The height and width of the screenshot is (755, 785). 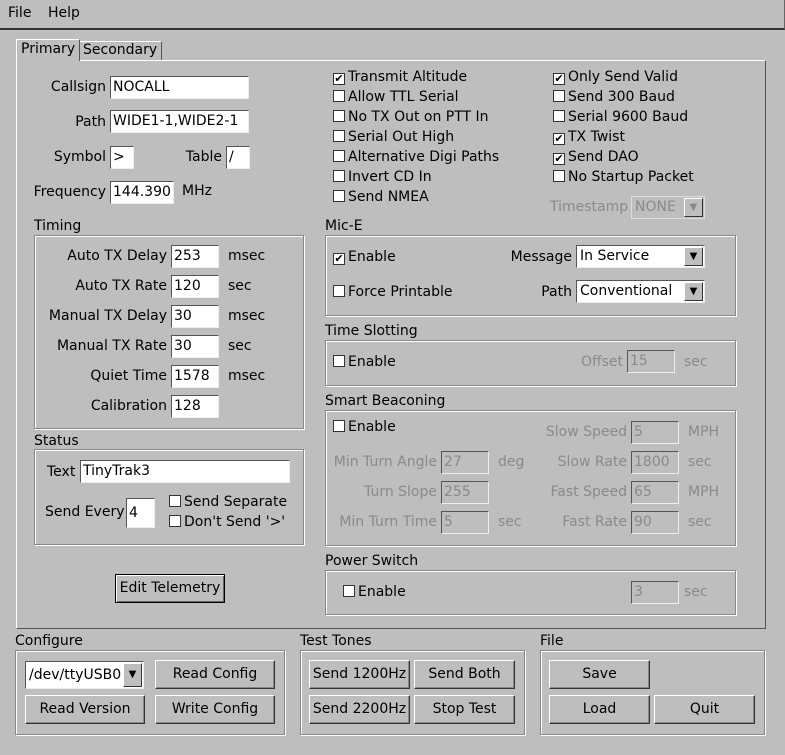 I want to click on quiet-time-input: 1578, so click(x=195, y=376).